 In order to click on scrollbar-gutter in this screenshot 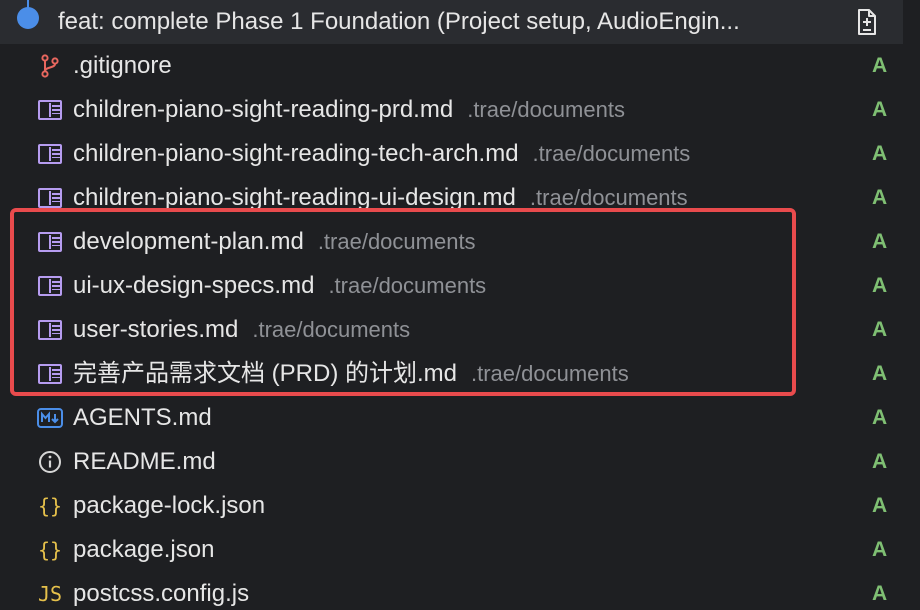, I will do `click(911, 305)`.